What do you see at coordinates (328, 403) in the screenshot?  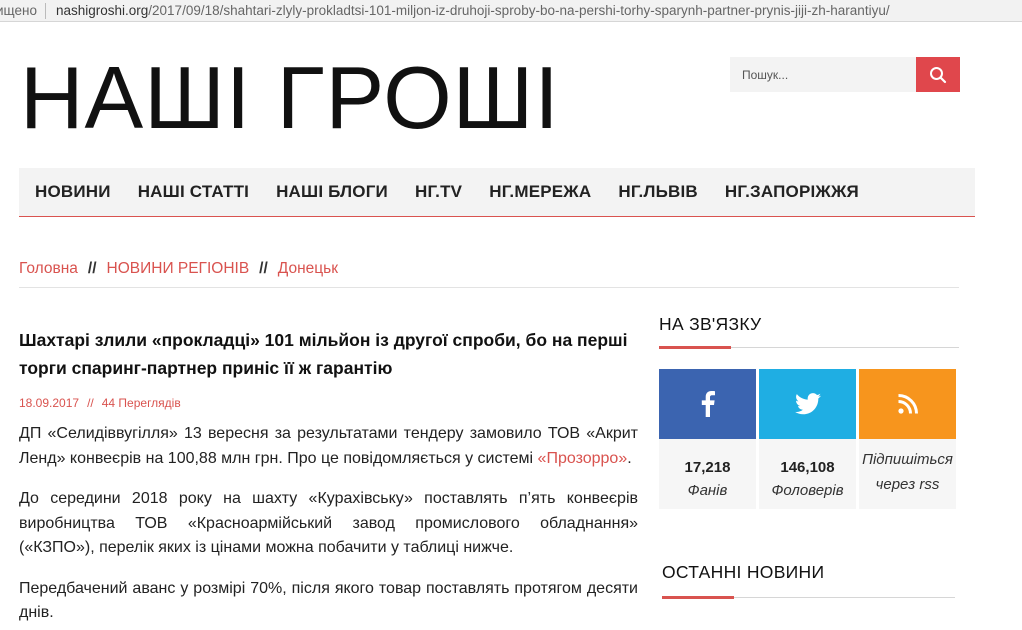 I see `article-meta: 18.09.2017 // 44 Переглядів` at bounding box center [328, 403].